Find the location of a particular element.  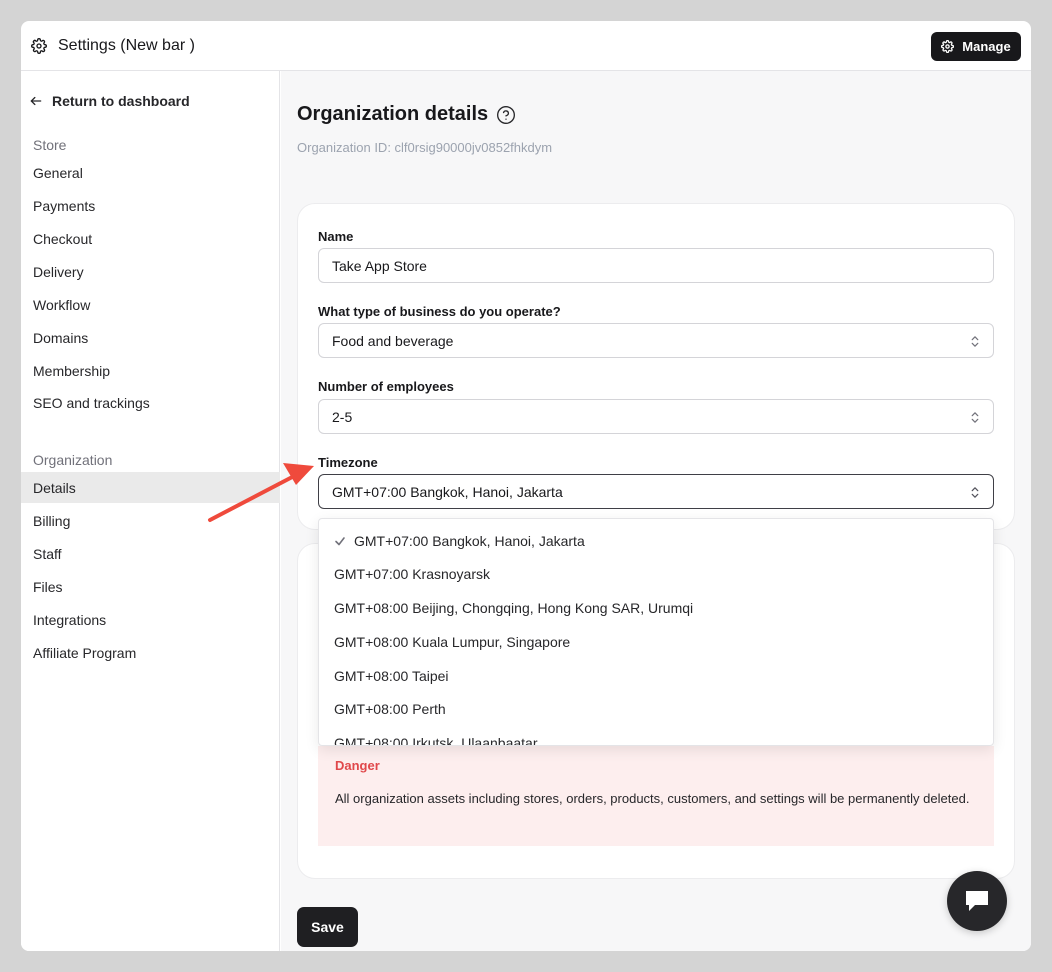

timezone-option: GMT+08:00 Kuala Lumpur, Singapore is located at coordinates (452, 642).